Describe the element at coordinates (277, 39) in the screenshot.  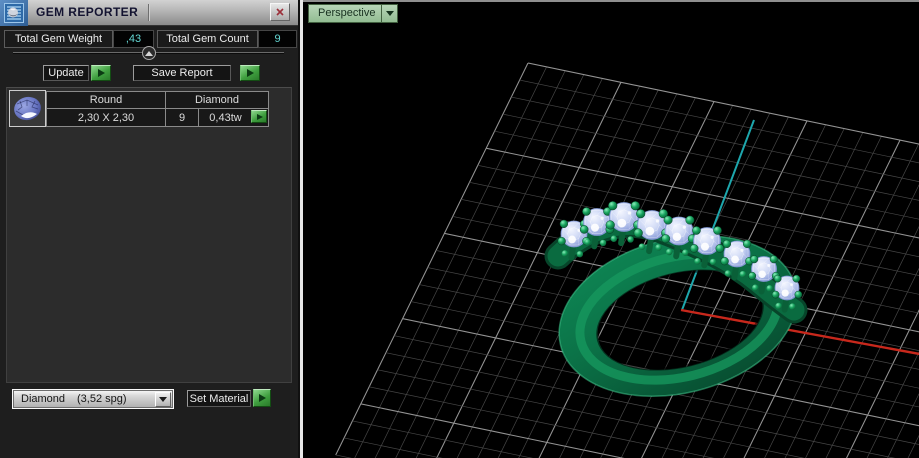
I see `total-gem-count-value: 9` at that location.